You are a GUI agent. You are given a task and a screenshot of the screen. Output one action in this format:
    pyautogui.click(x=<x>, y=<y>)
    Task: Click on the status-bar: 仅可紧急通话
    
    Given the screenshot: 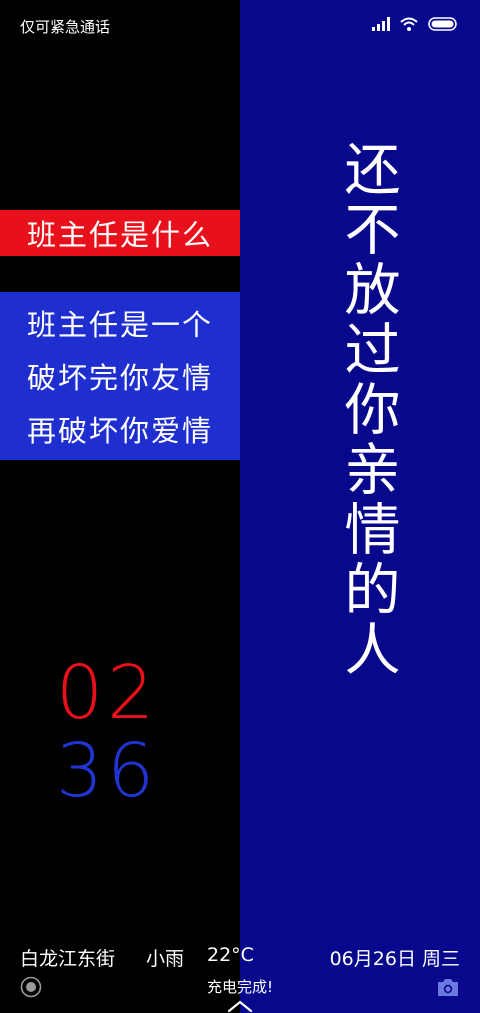 What is the action you would take?
    pyautogui.click(x=240, y=26)
    